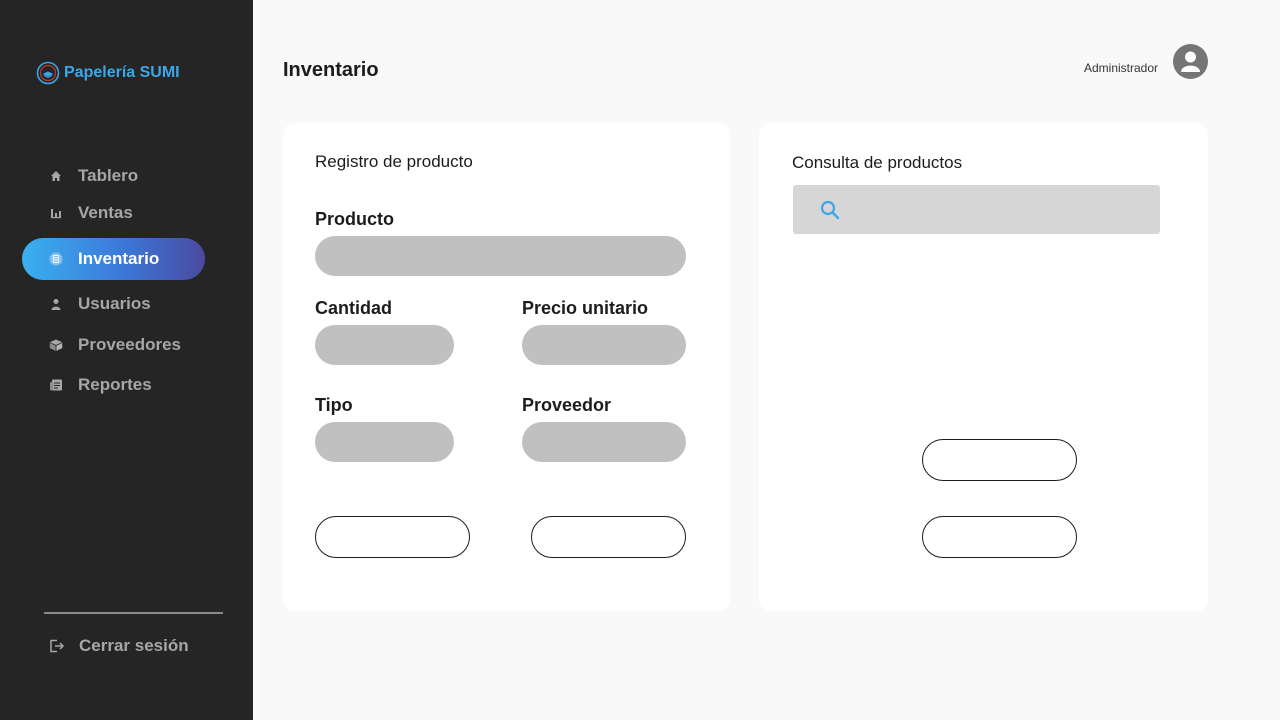 The height and width of the screenshot is (720, 1280). I want to click on brand: Papelería SUMI, so click(108, 73).